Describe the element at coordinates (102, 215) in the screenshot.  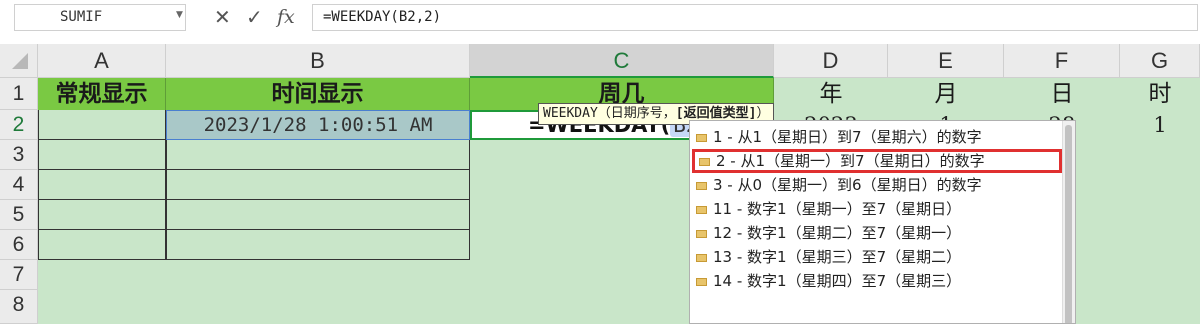
I see `cell-a5` at that location.